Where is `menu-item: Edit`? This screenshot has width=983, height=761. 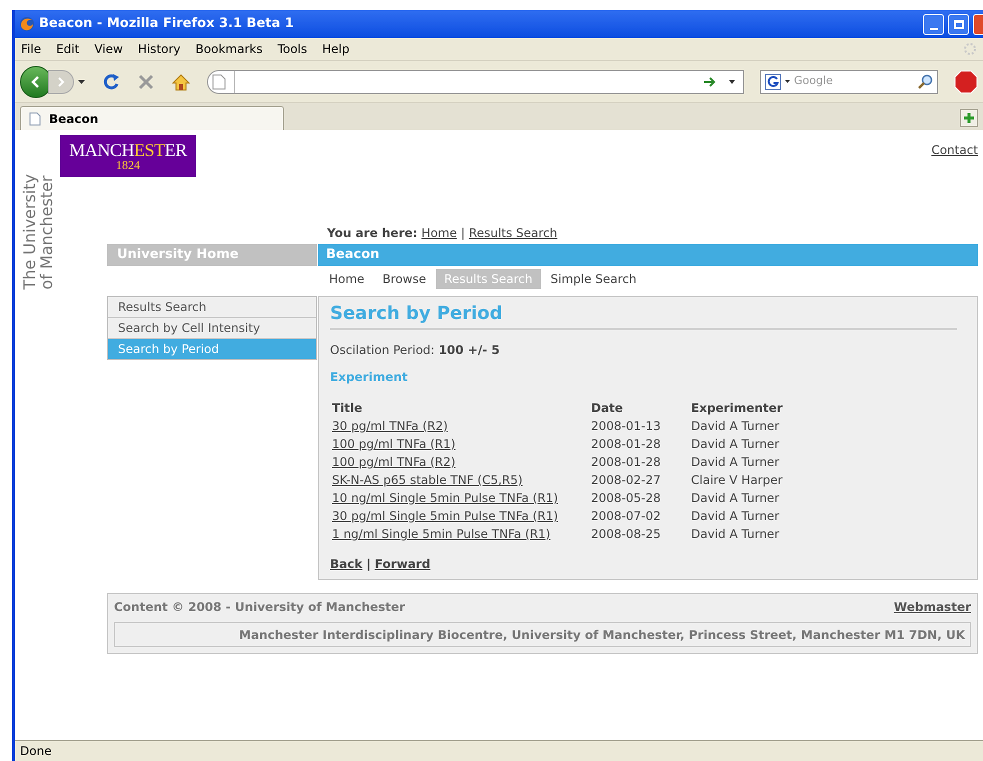
menu-item: Edit is located at coordinates (68, 49).